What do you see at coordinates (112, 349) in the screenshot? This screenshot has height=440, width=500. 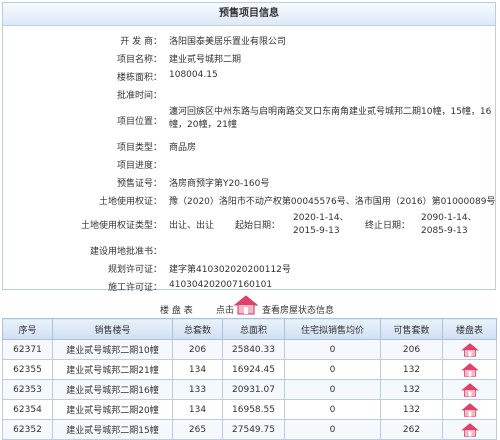 I see `cell-building: 建业贰号城邦二期10幢` at bounding box center [112, 349].